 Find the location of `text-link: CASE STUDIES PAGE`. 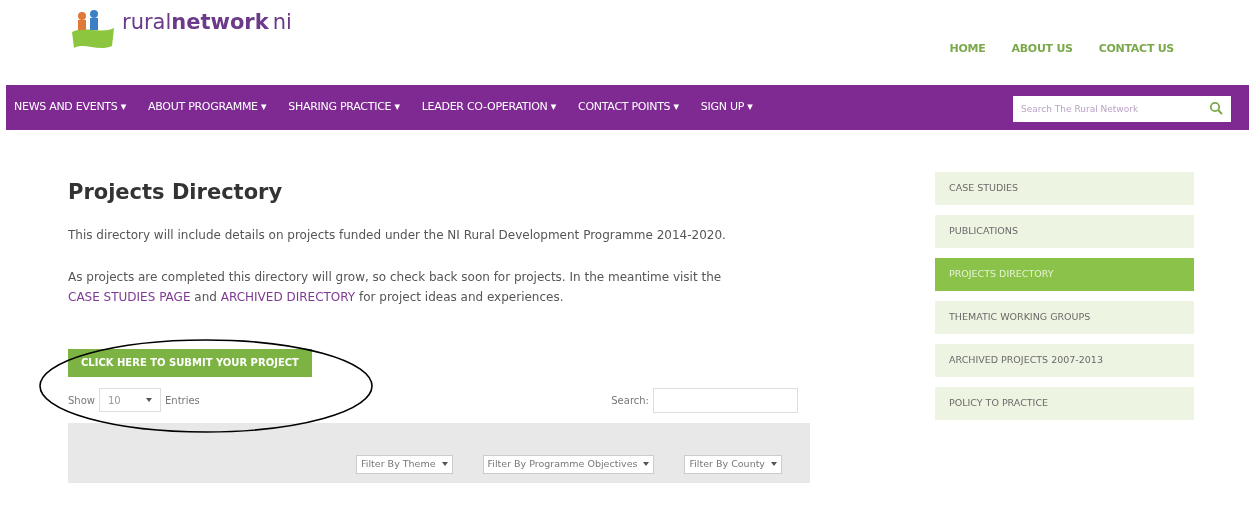

text-link: CASE STUDIES PAGE is located at coordinates (129, 296).